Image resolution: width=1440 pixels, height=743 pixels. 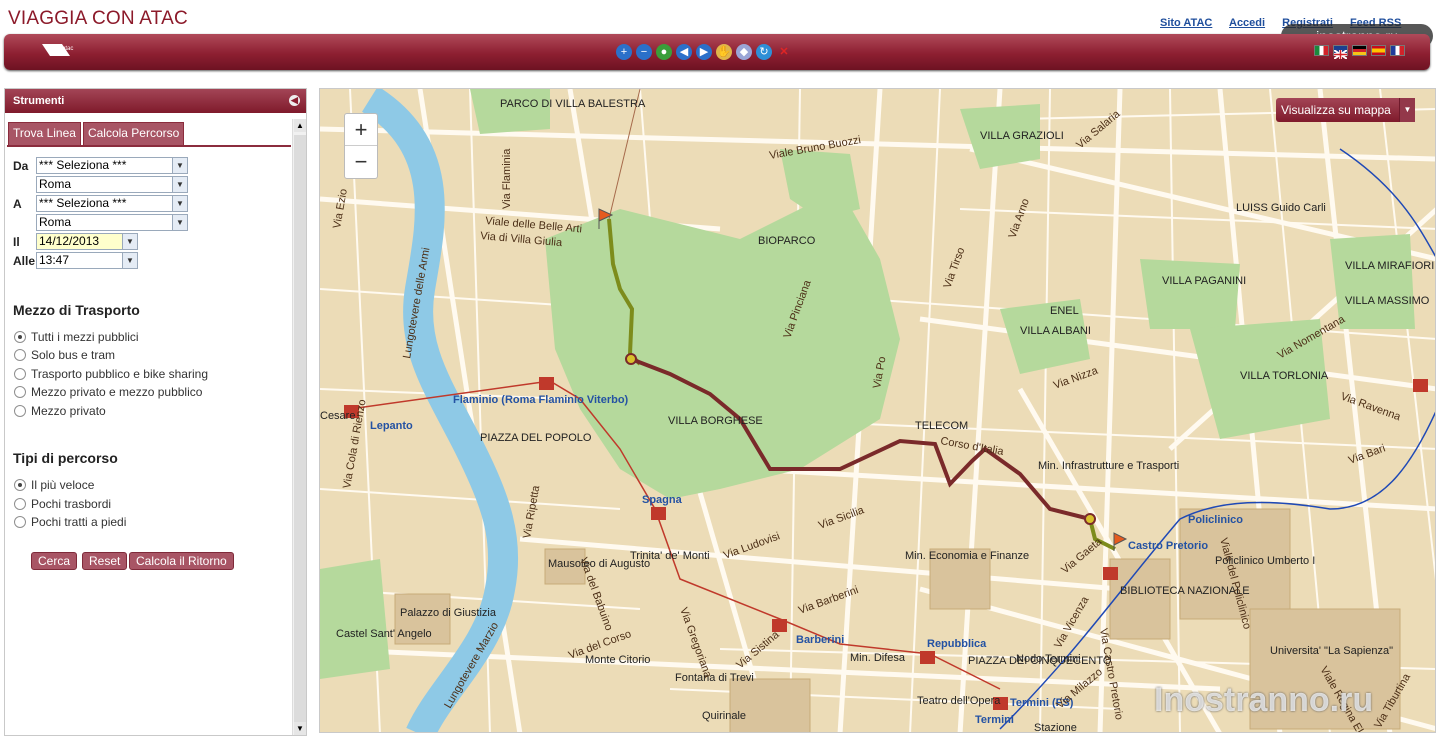 What do you see at coordinates (69, 241) in the screenshot?
I see `date-value: 14/12/2013` at bounding box center [69, 241].